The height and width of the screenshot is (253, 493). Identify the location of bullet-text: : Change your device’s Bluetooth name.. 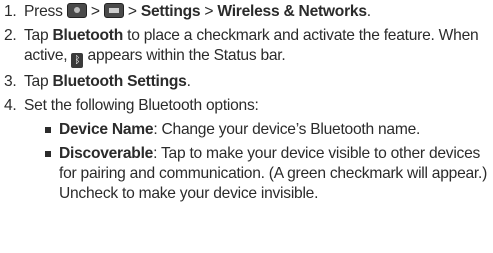
(287, 129).